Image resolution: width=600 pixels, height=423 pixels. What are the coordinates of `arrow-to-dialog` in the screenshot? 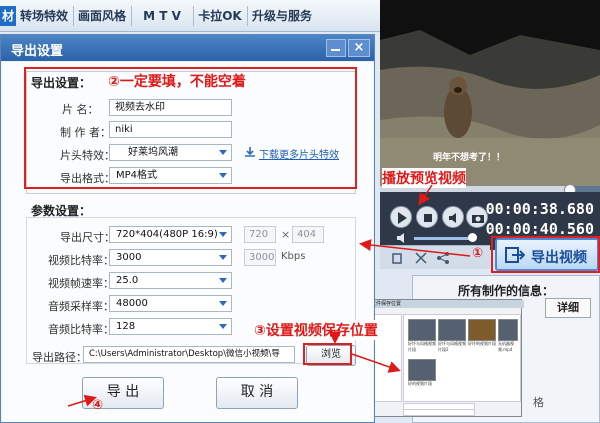 It's located at (415, 248).